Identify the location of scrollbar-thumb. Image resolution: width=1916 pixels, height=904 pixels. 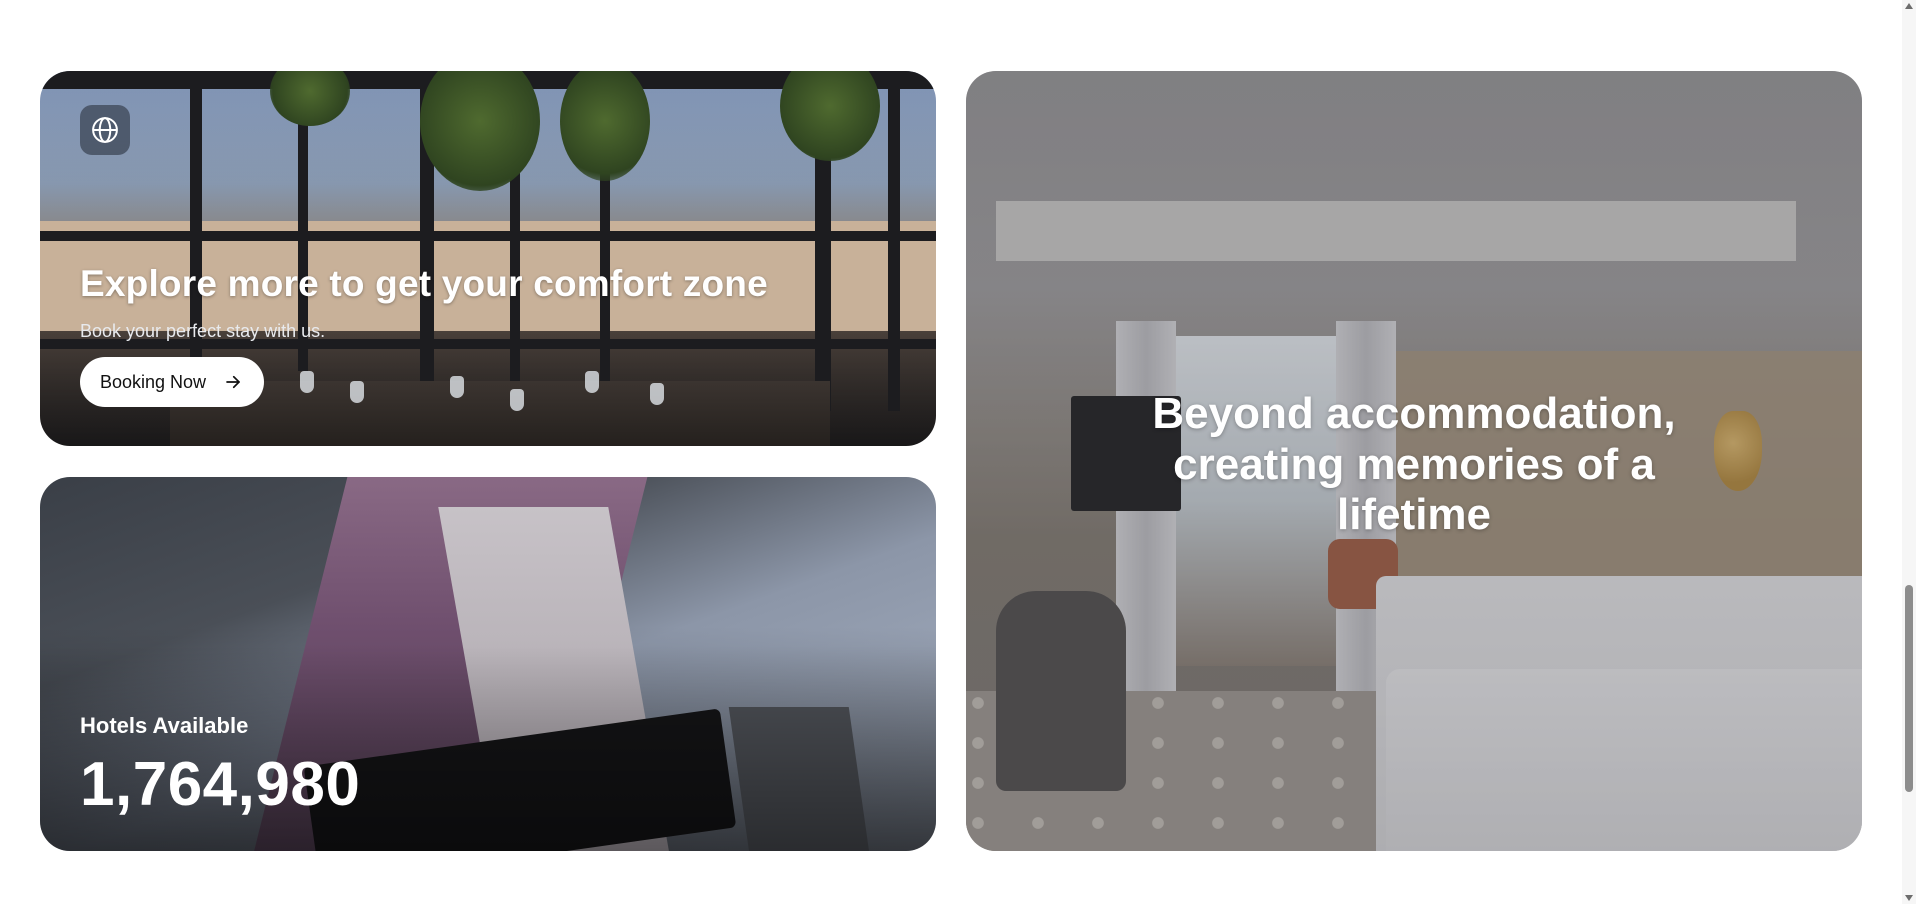
(1909, 688).